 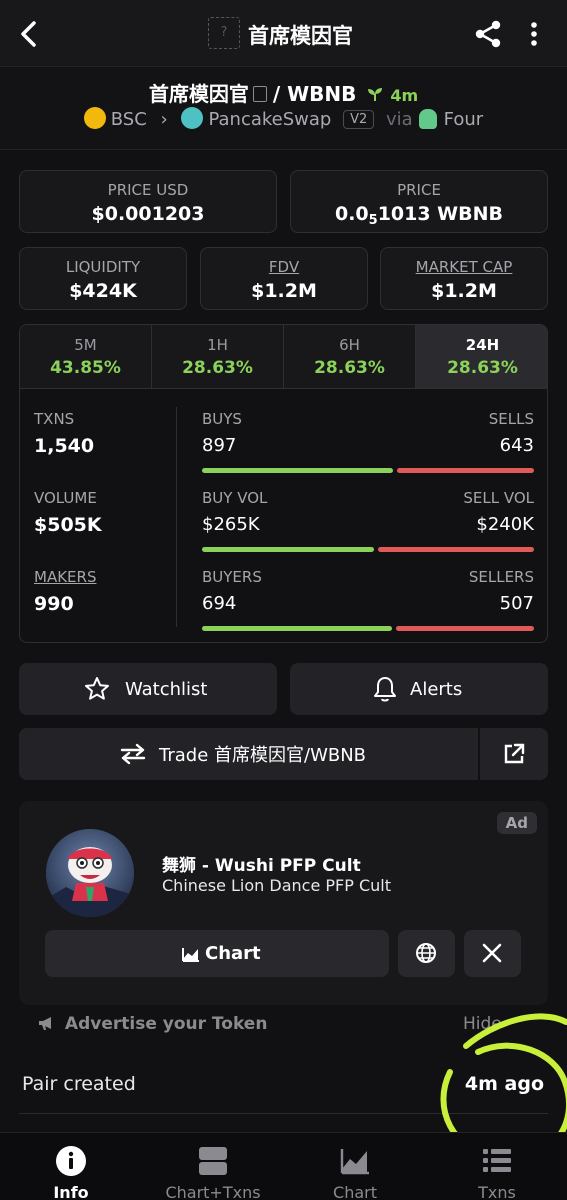 I want to click on ad-description: Chinese Lion Dance PFP Cult, so click(x=276, y=885).